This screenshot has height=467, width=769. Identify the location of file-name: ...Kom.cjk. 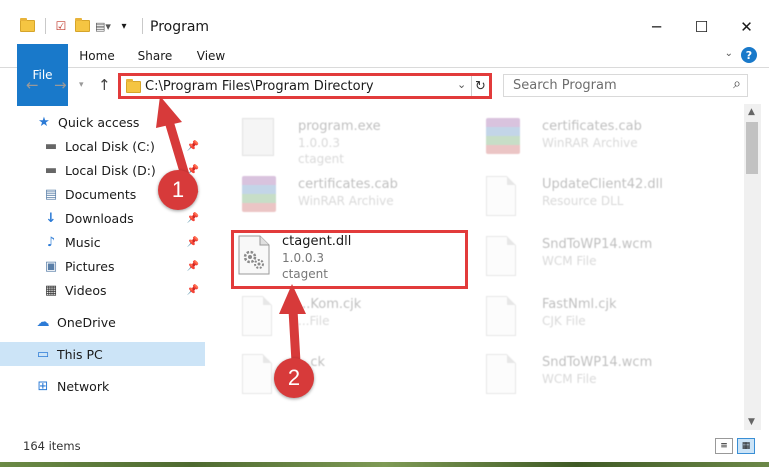
(330, 304).